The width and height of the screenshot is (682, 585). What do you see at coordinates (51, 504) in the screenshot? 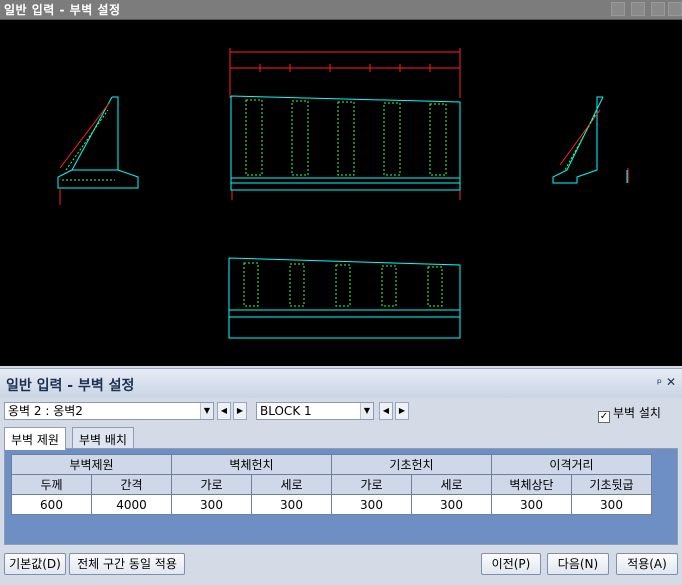
I see `table-cell: 600` at bounding box center [51, 504].